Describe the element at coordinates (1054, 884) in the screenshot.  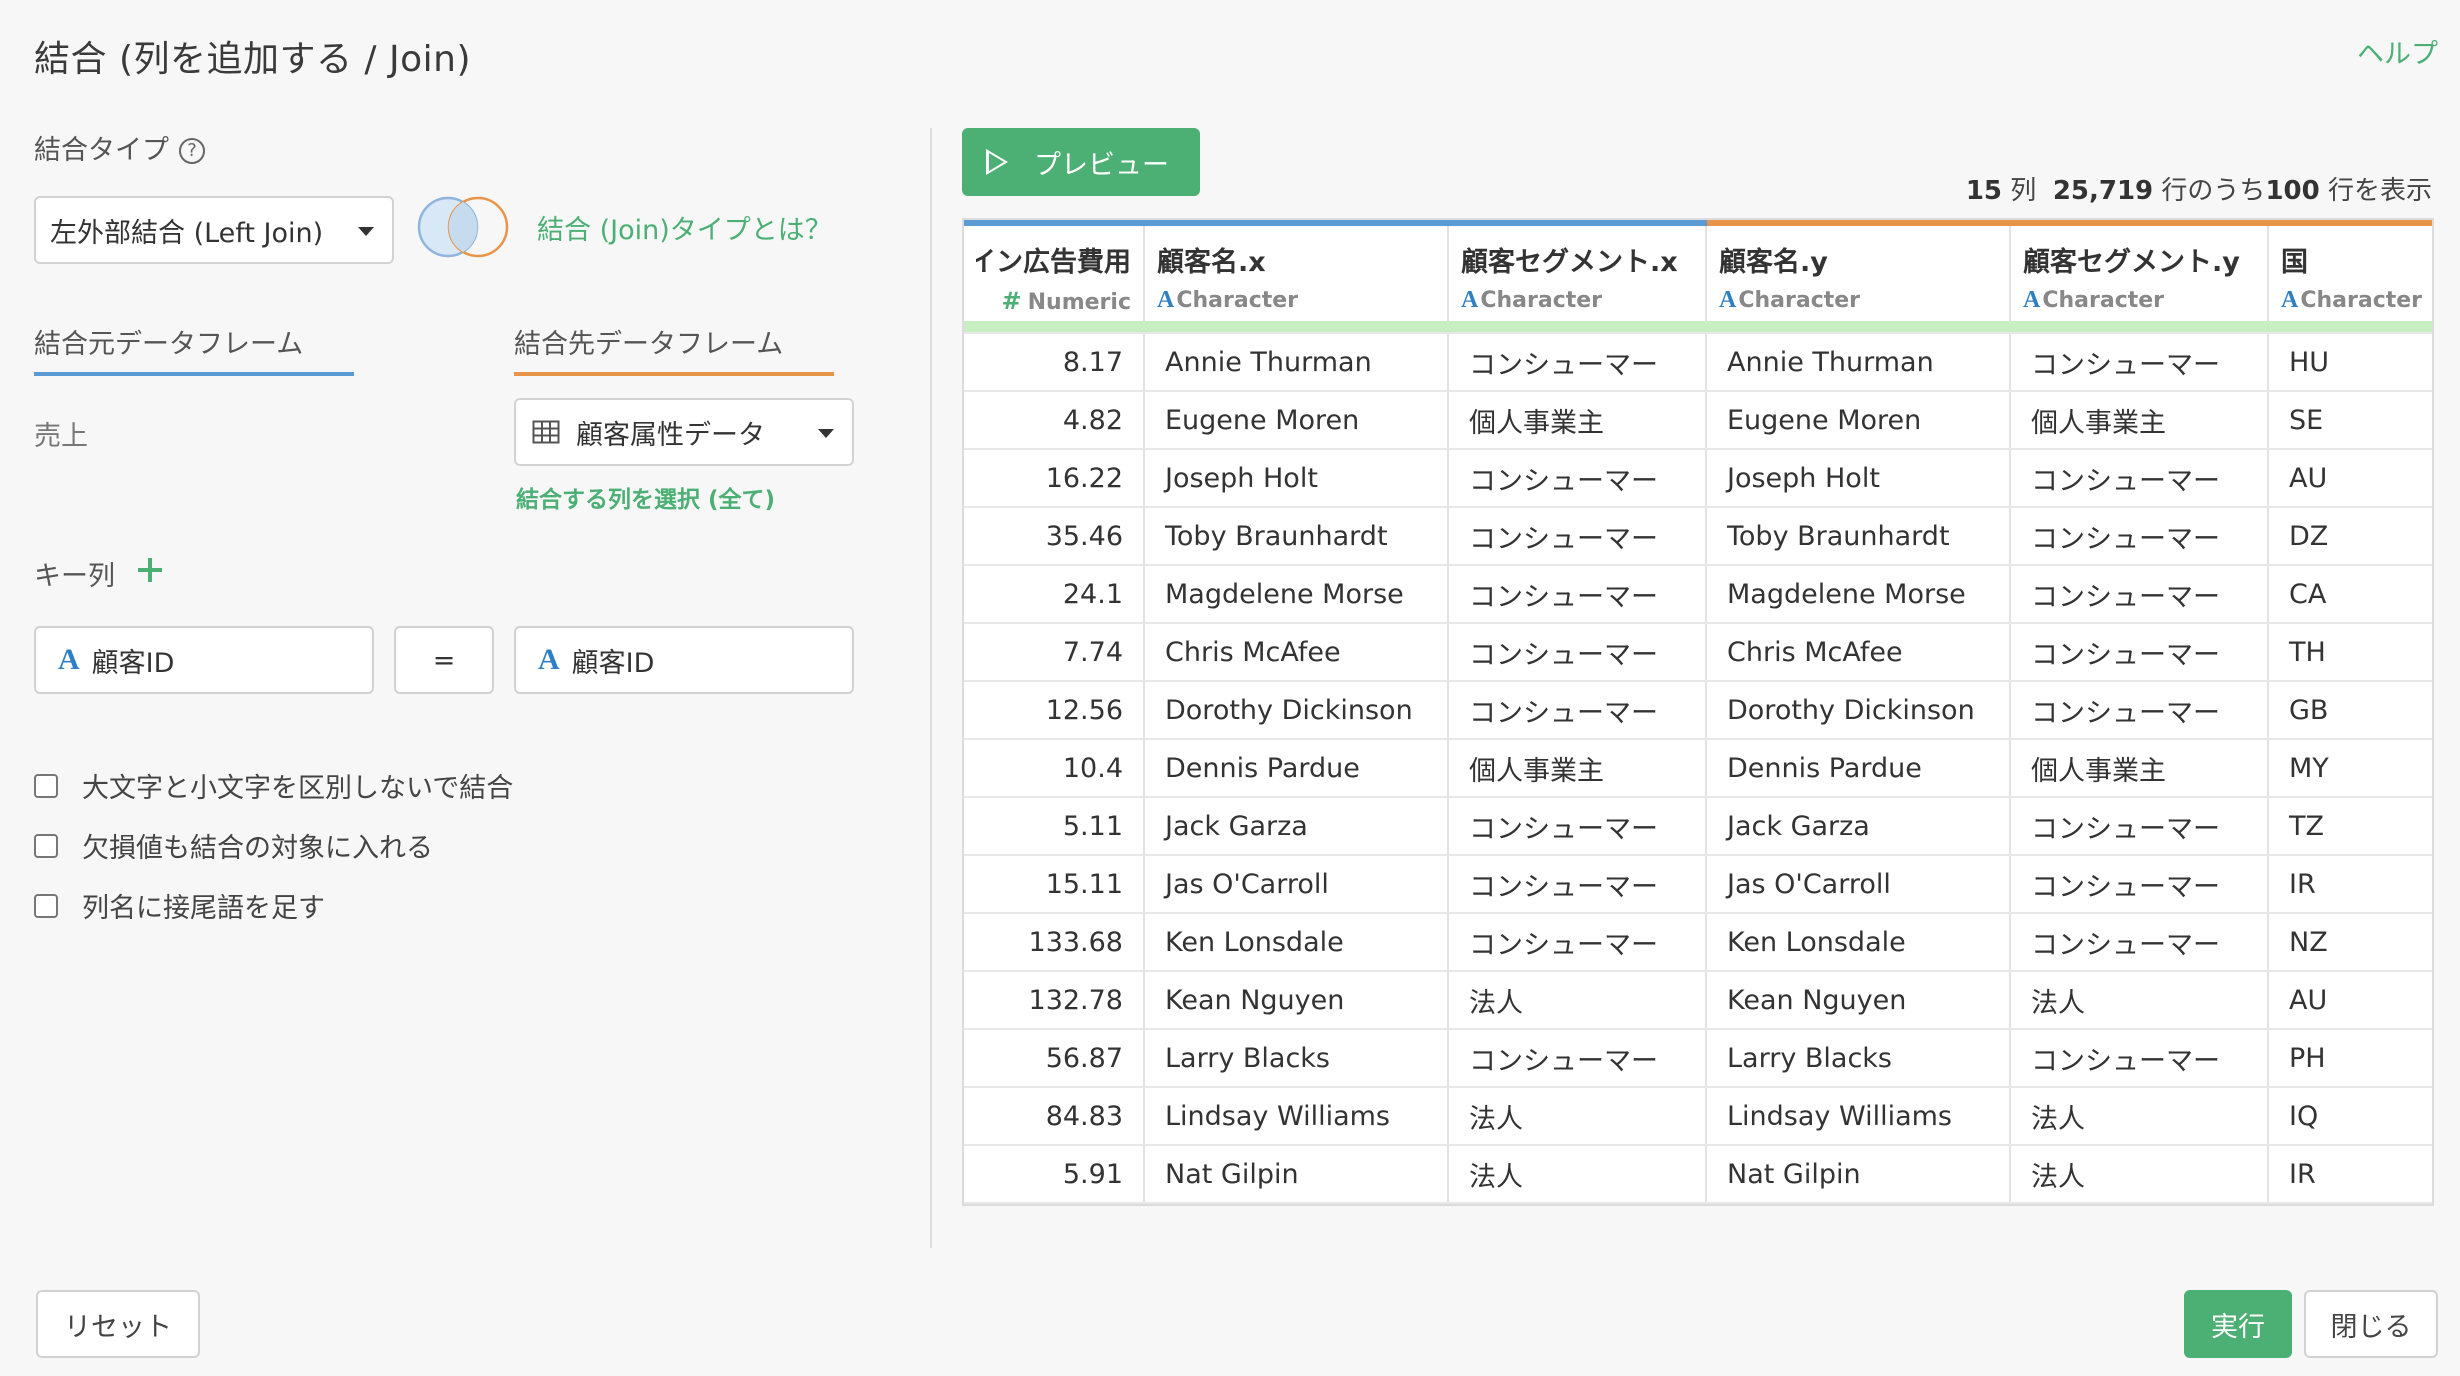
I see `table-cell: 15.11` at that location.